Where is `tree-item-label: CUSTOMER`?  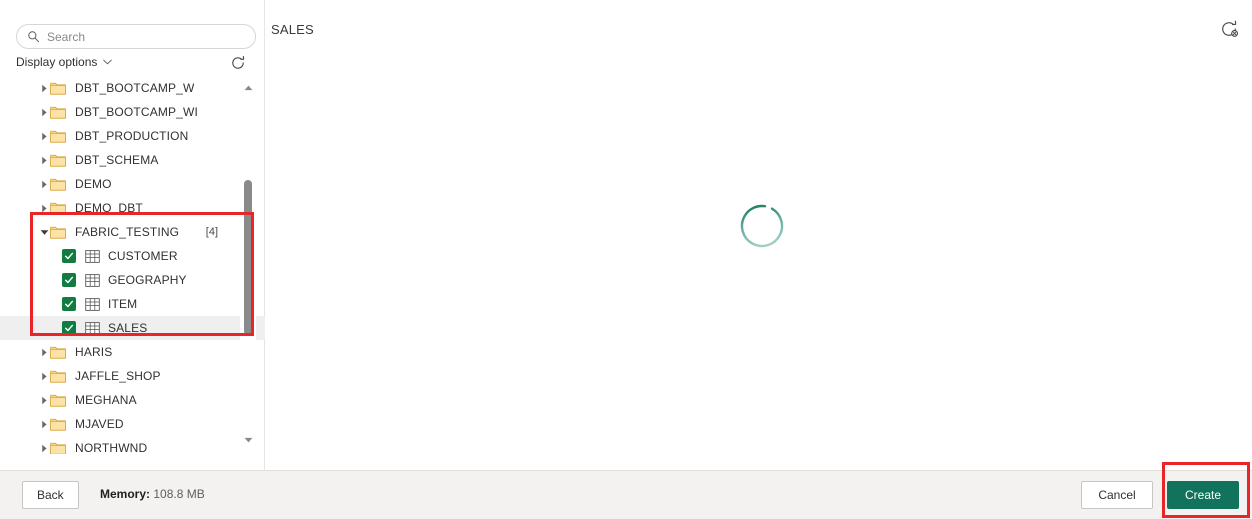 tree-item-label: CUSTOMER is located at coordinates (143, 256).